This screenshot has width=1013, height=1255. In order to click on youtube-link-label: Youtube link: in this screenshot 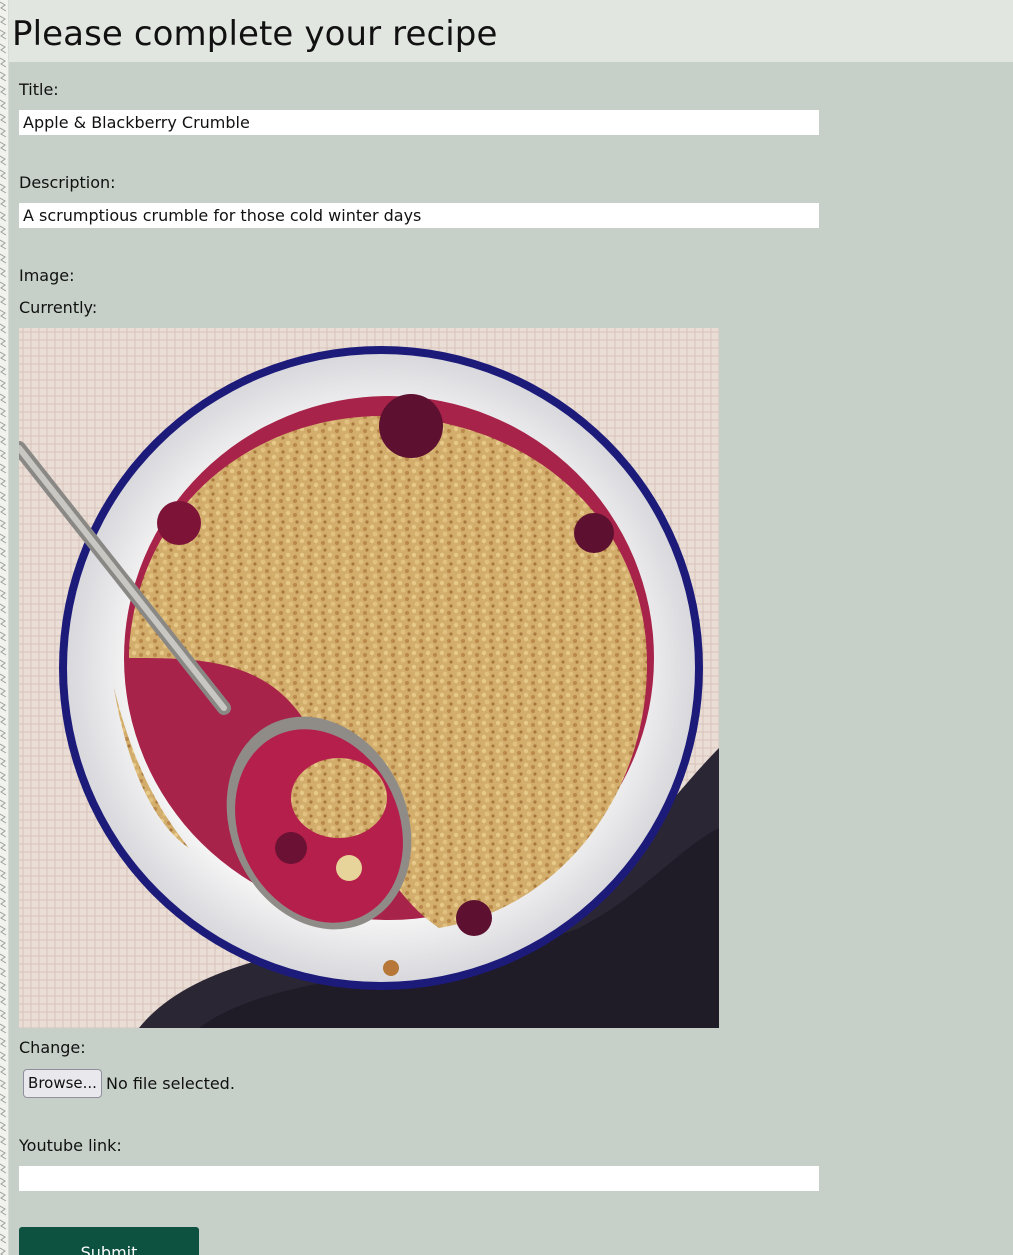, I will do `click(70, 1145)`.